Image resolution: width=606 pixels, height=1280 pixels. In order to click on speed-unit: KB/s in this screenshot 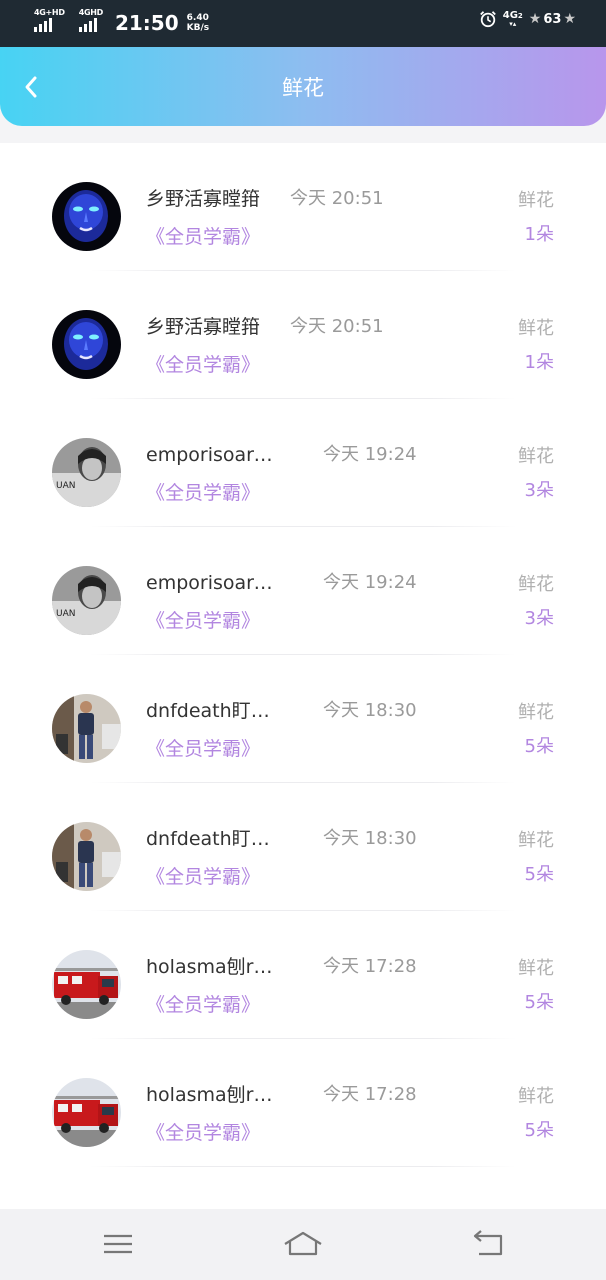, I will do `click(198, 28)`.